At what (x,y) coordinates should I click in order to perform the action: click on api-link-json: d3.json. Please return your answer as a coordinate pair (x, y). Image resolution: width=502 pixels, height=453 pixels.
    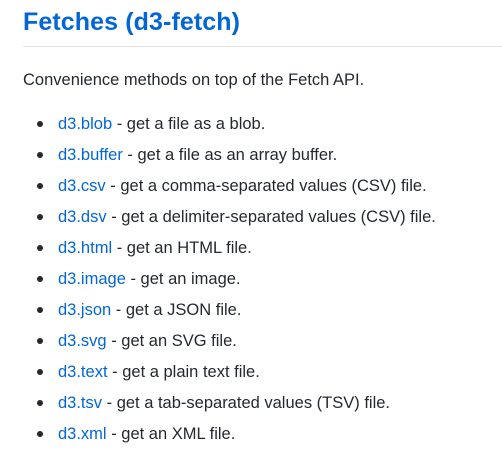
    Looking at the image, I should click on (84, 310).